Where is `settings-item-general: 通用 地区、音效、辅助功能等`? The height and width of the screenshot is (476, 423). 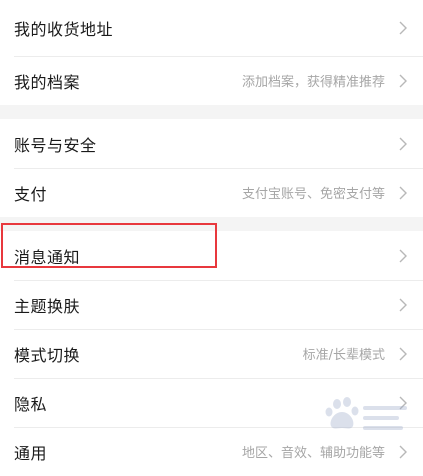 settings-item-general: 通用 地区、音效、辅助功能等 is located at coordinates (211, 451).